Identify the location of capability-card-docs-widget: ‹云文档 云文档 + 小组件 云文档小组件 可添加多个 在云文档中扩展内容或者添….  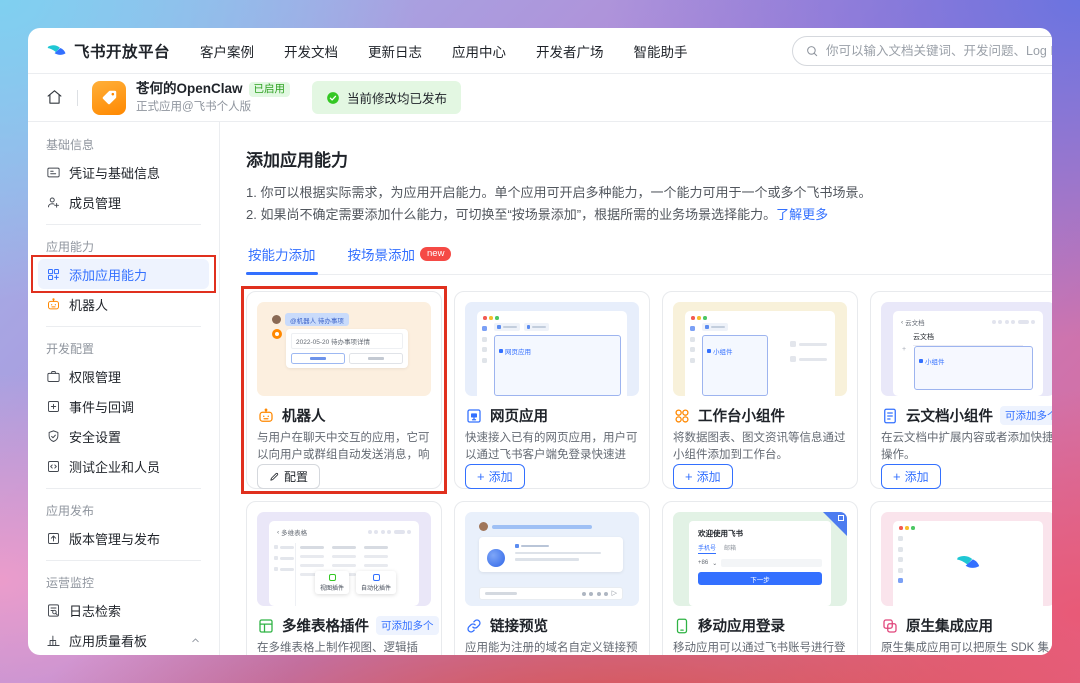
(961, 390).